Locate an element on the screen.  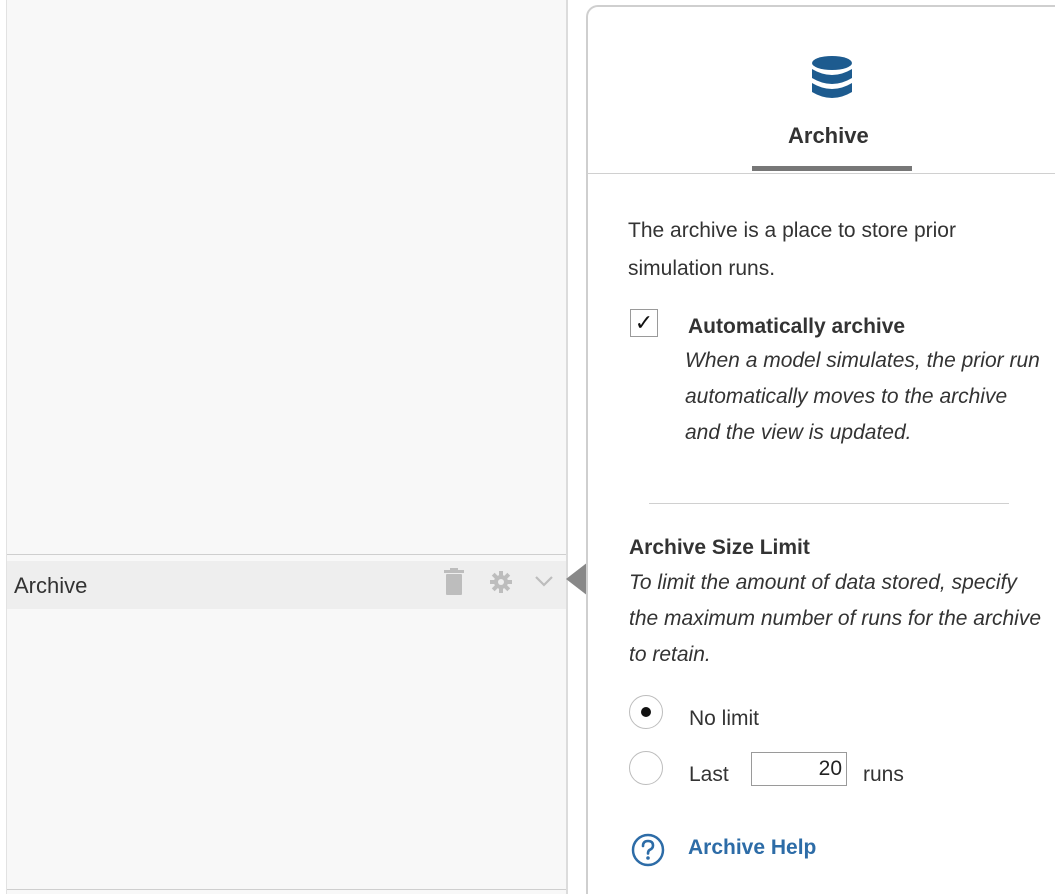
no-limit-radio is located at coordinates (646, 712).